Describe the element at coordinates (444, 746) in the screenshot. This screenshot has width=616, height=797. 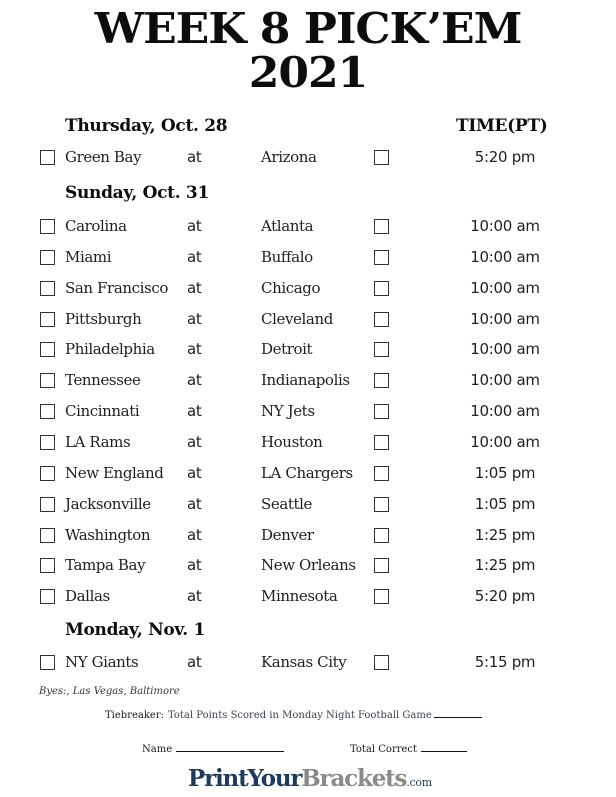
I see `total-correct-input-line` at that location.